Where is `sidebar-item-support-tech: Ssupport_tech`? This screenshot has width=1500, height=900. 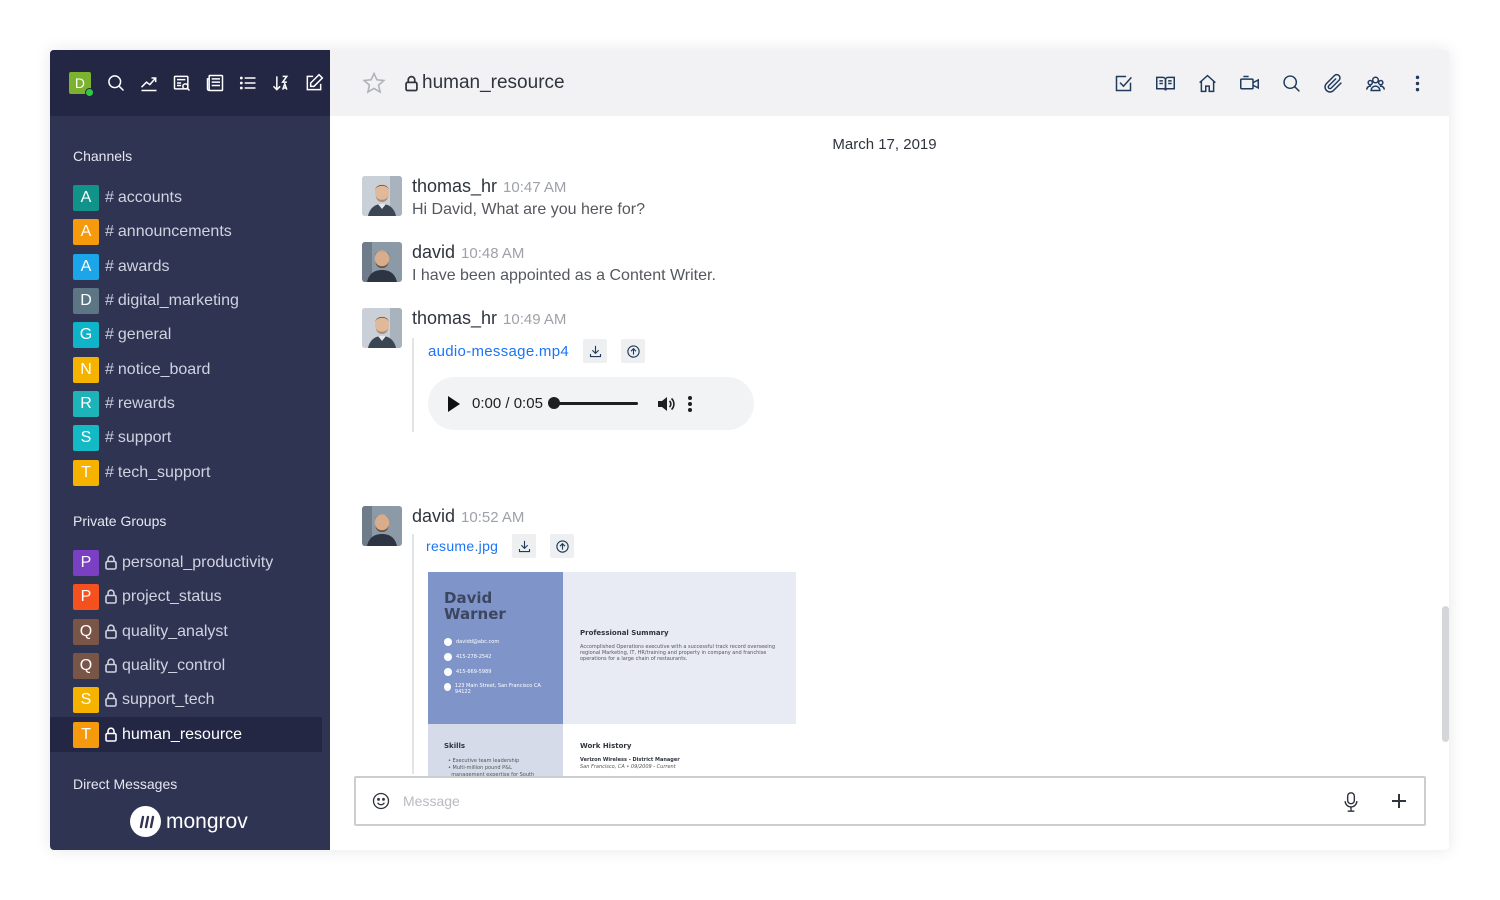 sidebar-item-support-tech: Ssupport_tech is located at coordinates (190, 700).